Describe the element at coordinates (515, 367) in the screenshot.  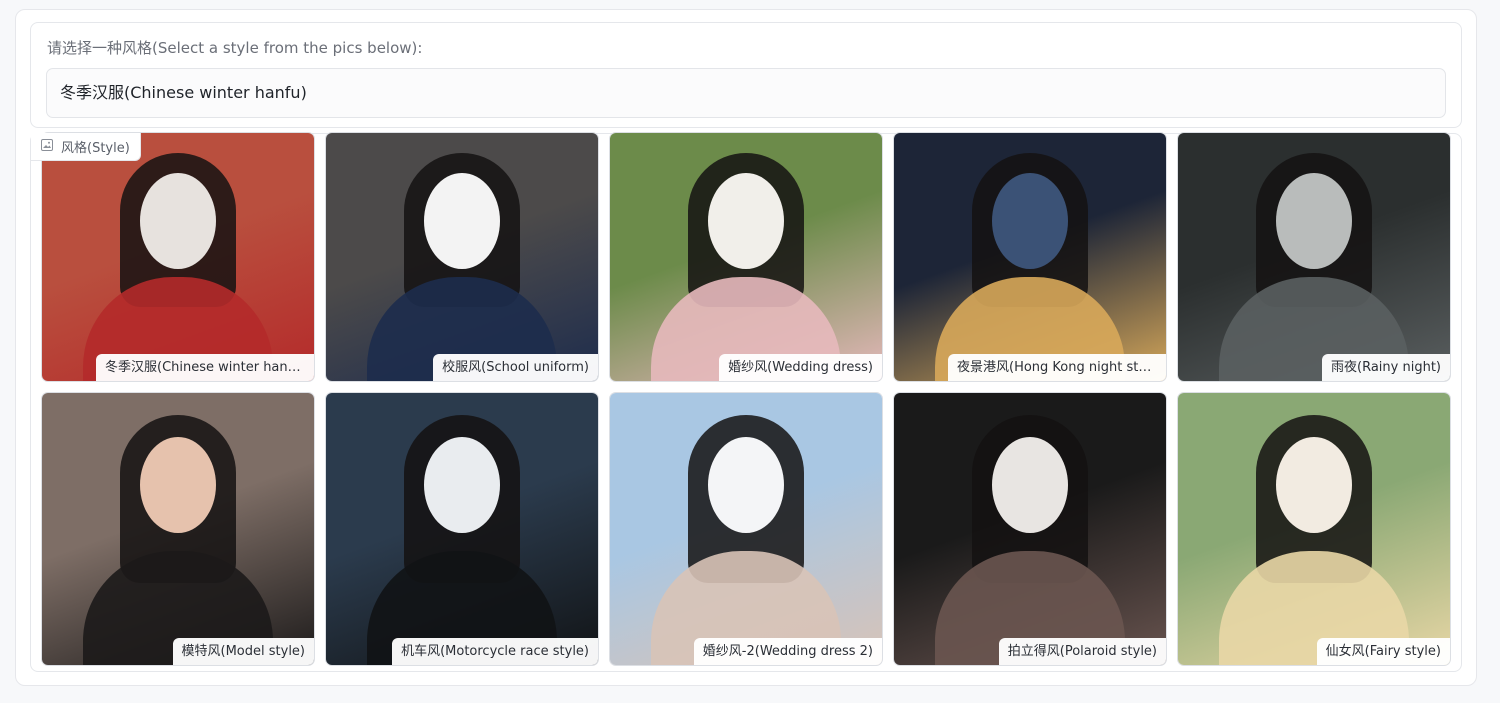
I see `gallery-item-caption: 校服风(School uniform)` at that location.